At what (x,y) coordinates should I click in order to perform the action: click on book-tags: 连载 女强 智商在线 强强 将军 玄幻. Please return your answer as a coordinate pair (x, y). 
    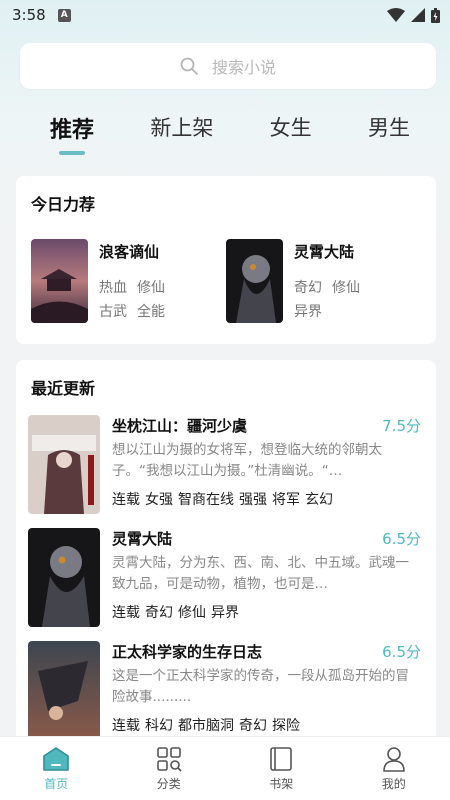
    Looking at the image, I should click on (266, 499).